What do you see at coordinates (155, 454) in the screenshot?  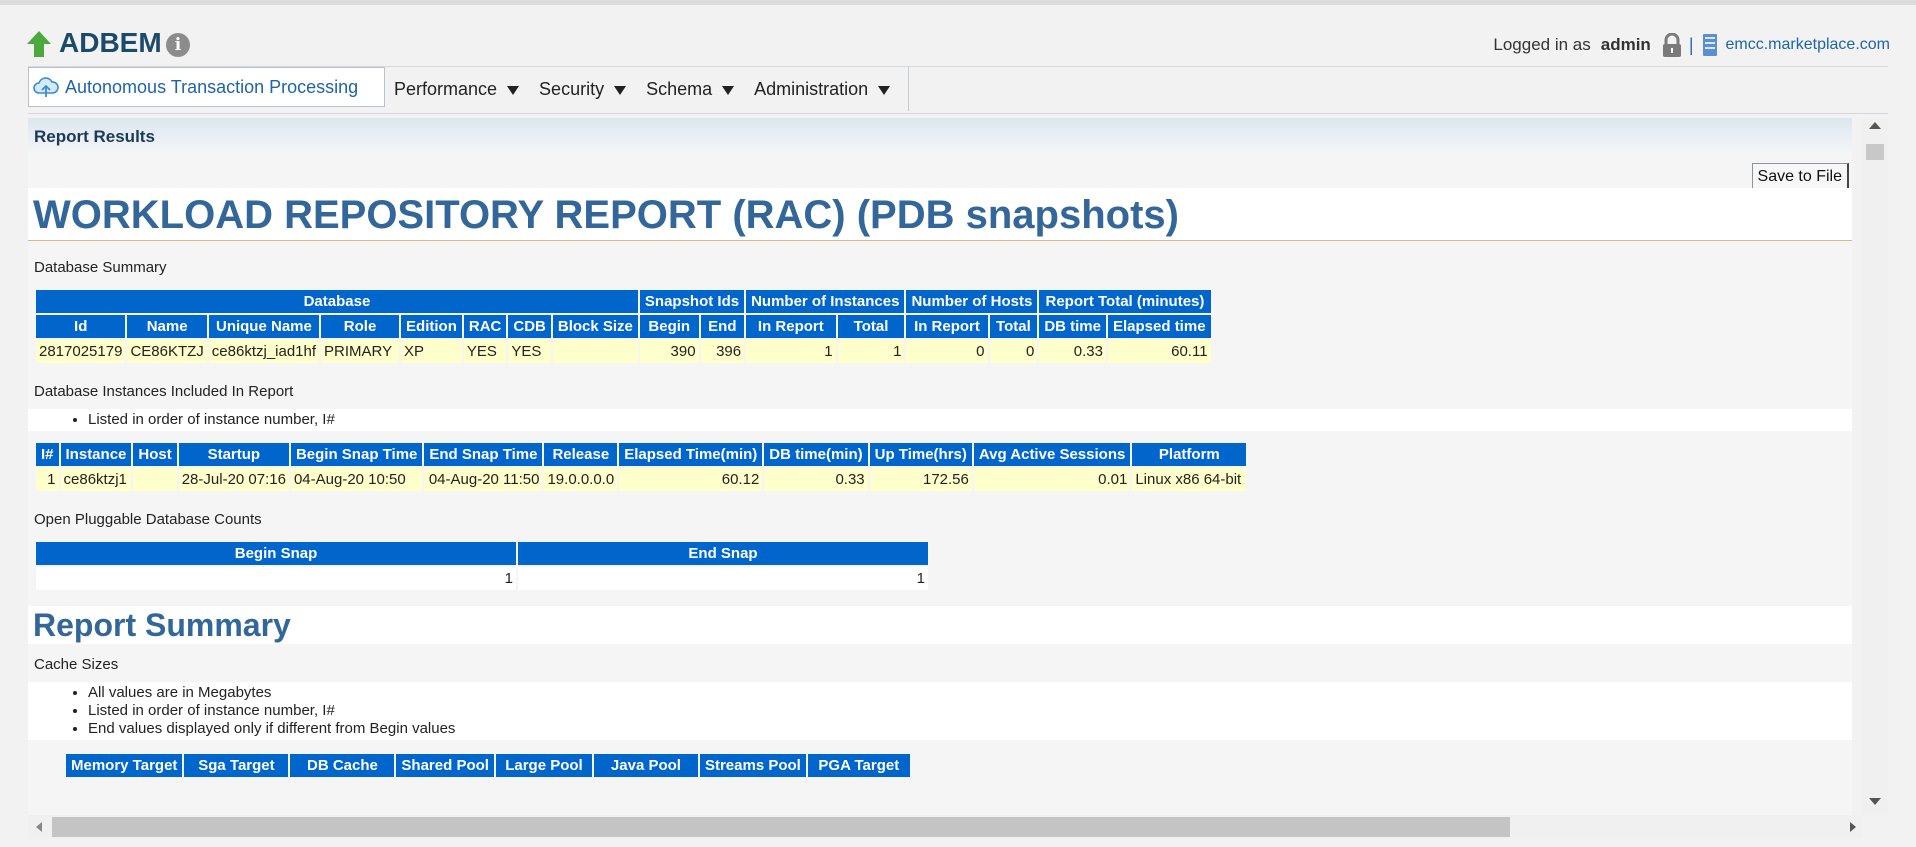 I see `column-header: Host` at bounding box center [155, 454].